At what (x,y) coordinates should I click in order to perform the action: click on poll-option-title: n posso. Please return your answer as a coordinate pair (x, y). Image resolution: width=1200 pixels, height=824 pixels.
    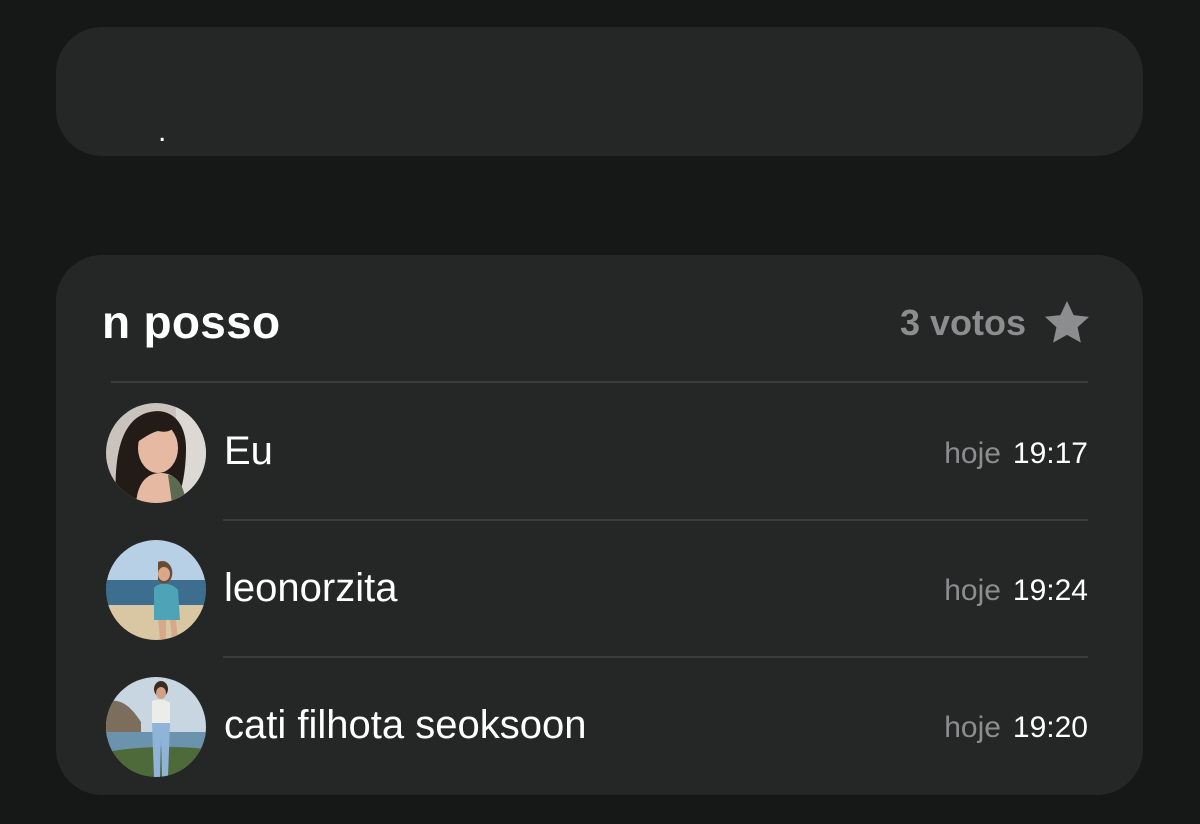
    Looking at the image, I should click on (191, 322).